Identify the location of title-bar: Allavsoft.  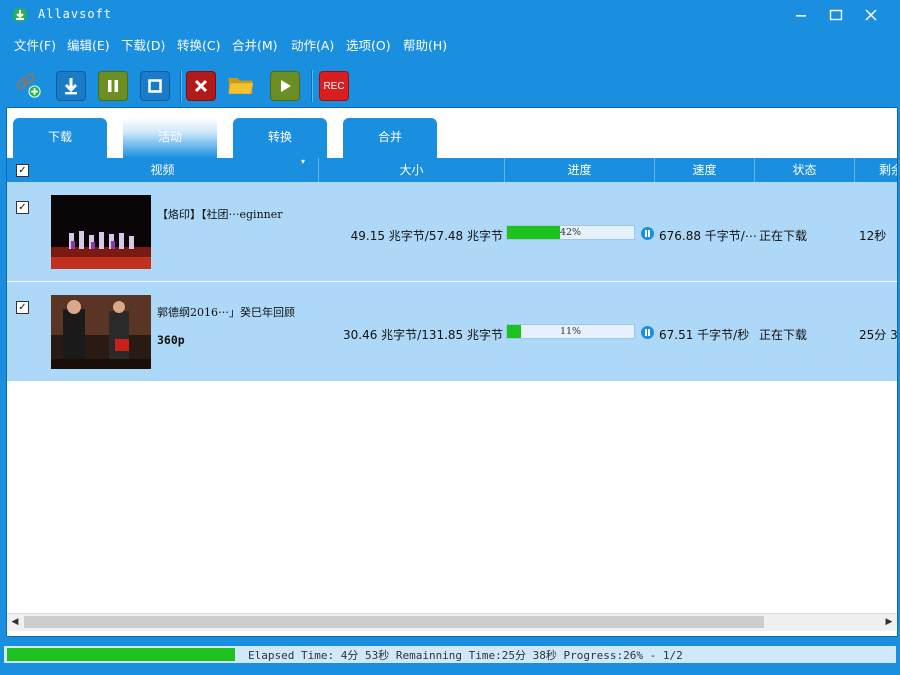
(450, 15).